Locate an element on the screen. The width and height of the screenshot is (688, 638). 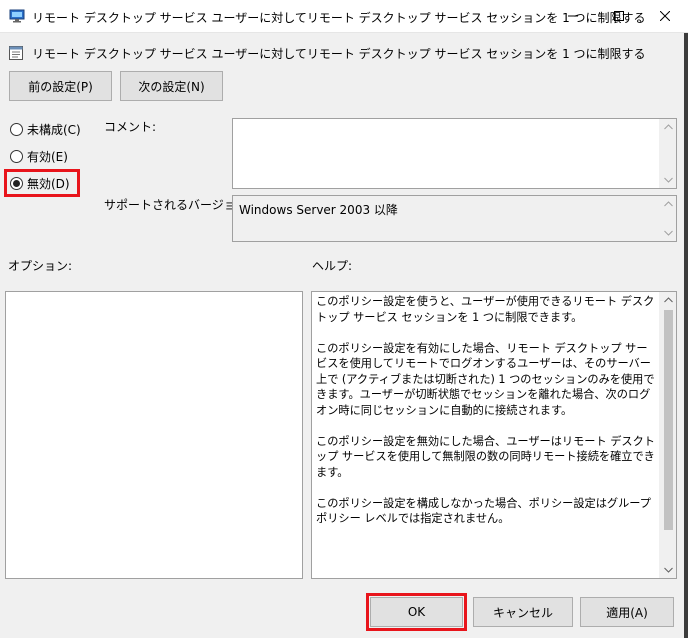
radio-not-configured: 未構成(C) is located at coordinates (45, 129).